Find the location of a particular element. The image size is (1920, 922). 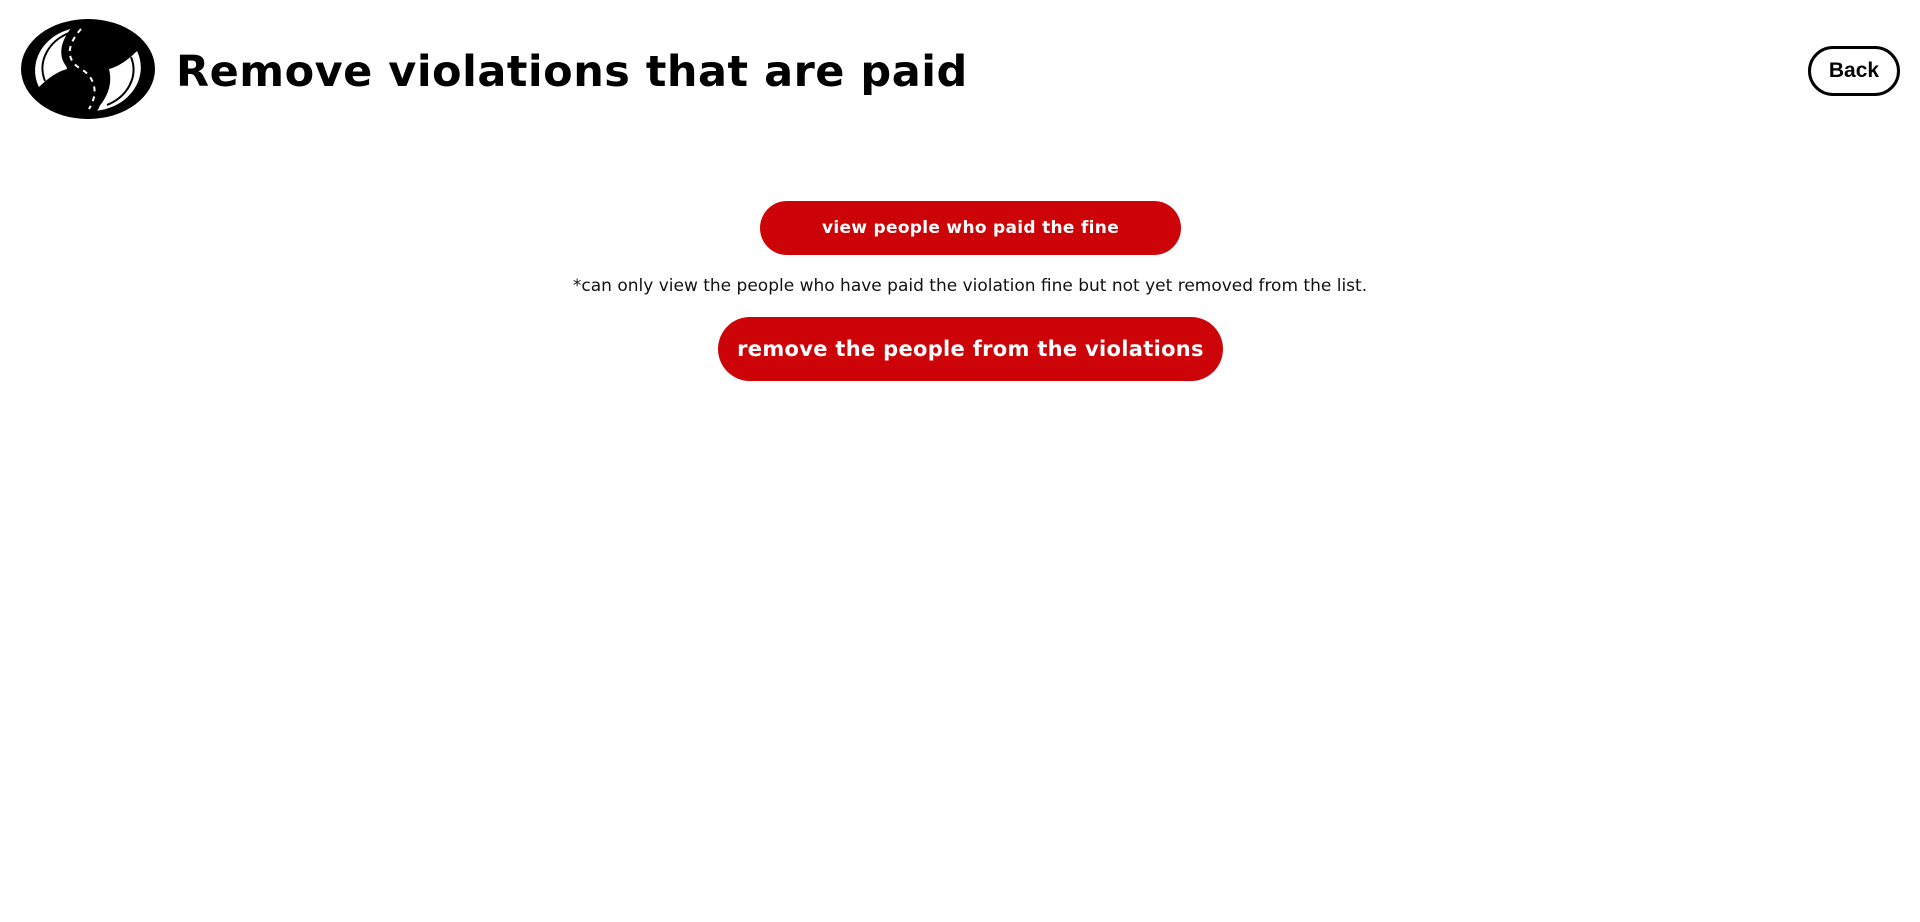

road-s-logo-icon is located at coordinates (88, 69).